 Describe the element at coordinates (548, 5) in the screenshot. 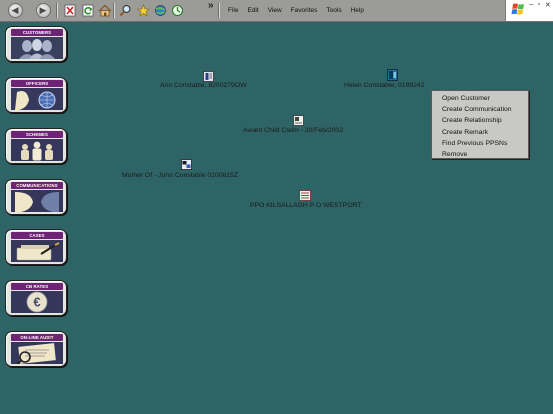

I see `close-icon: ✕` at that location.